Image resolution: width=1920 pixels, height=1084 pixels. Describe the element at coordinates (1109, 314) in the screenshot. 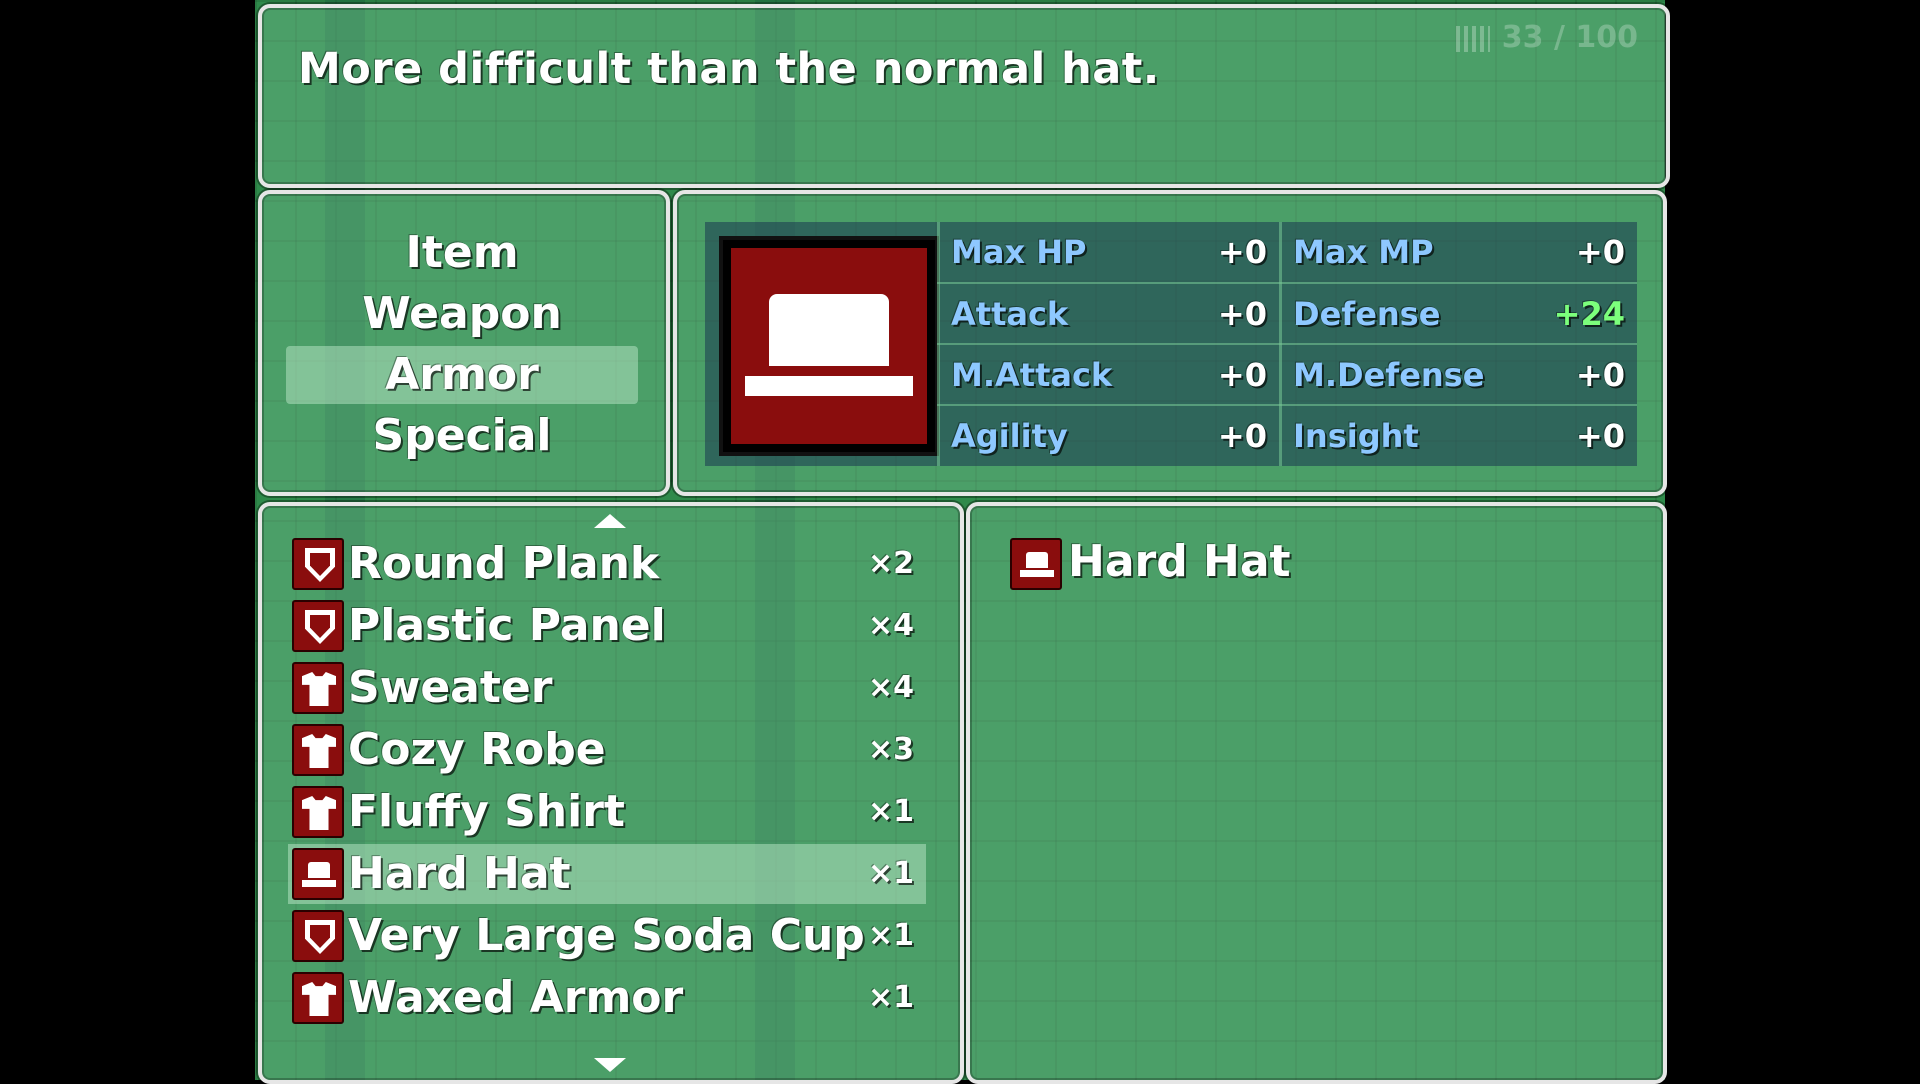

I see `stat-attack: Attack +0` at that location.